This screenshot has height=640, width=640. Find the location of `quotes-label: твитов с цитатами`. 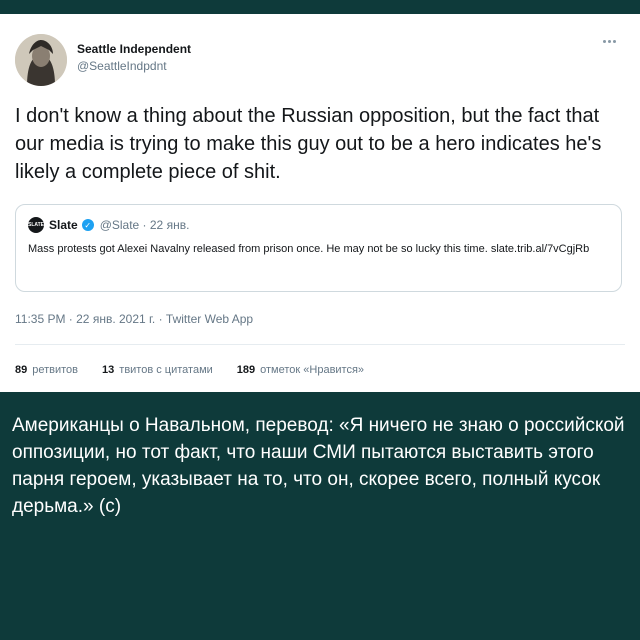

quotes-label: твитов с цитатами is located at coordinates (166, 370).